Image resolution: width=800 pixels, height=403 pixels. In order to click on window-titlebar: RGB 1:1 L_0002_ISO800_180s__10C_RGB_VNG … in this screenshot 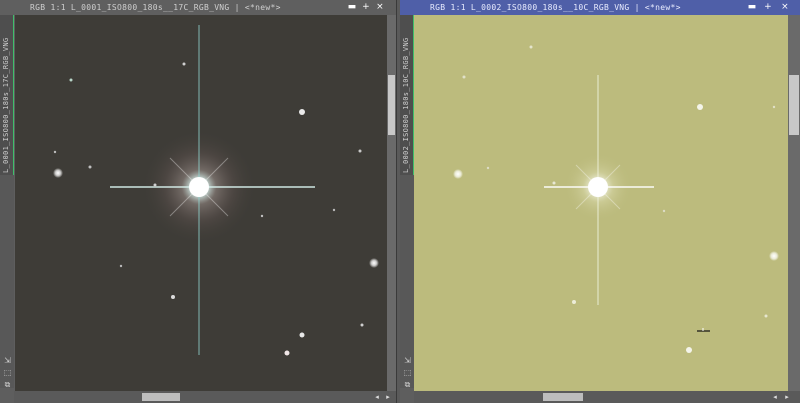, I will do `click(600, 7)`.